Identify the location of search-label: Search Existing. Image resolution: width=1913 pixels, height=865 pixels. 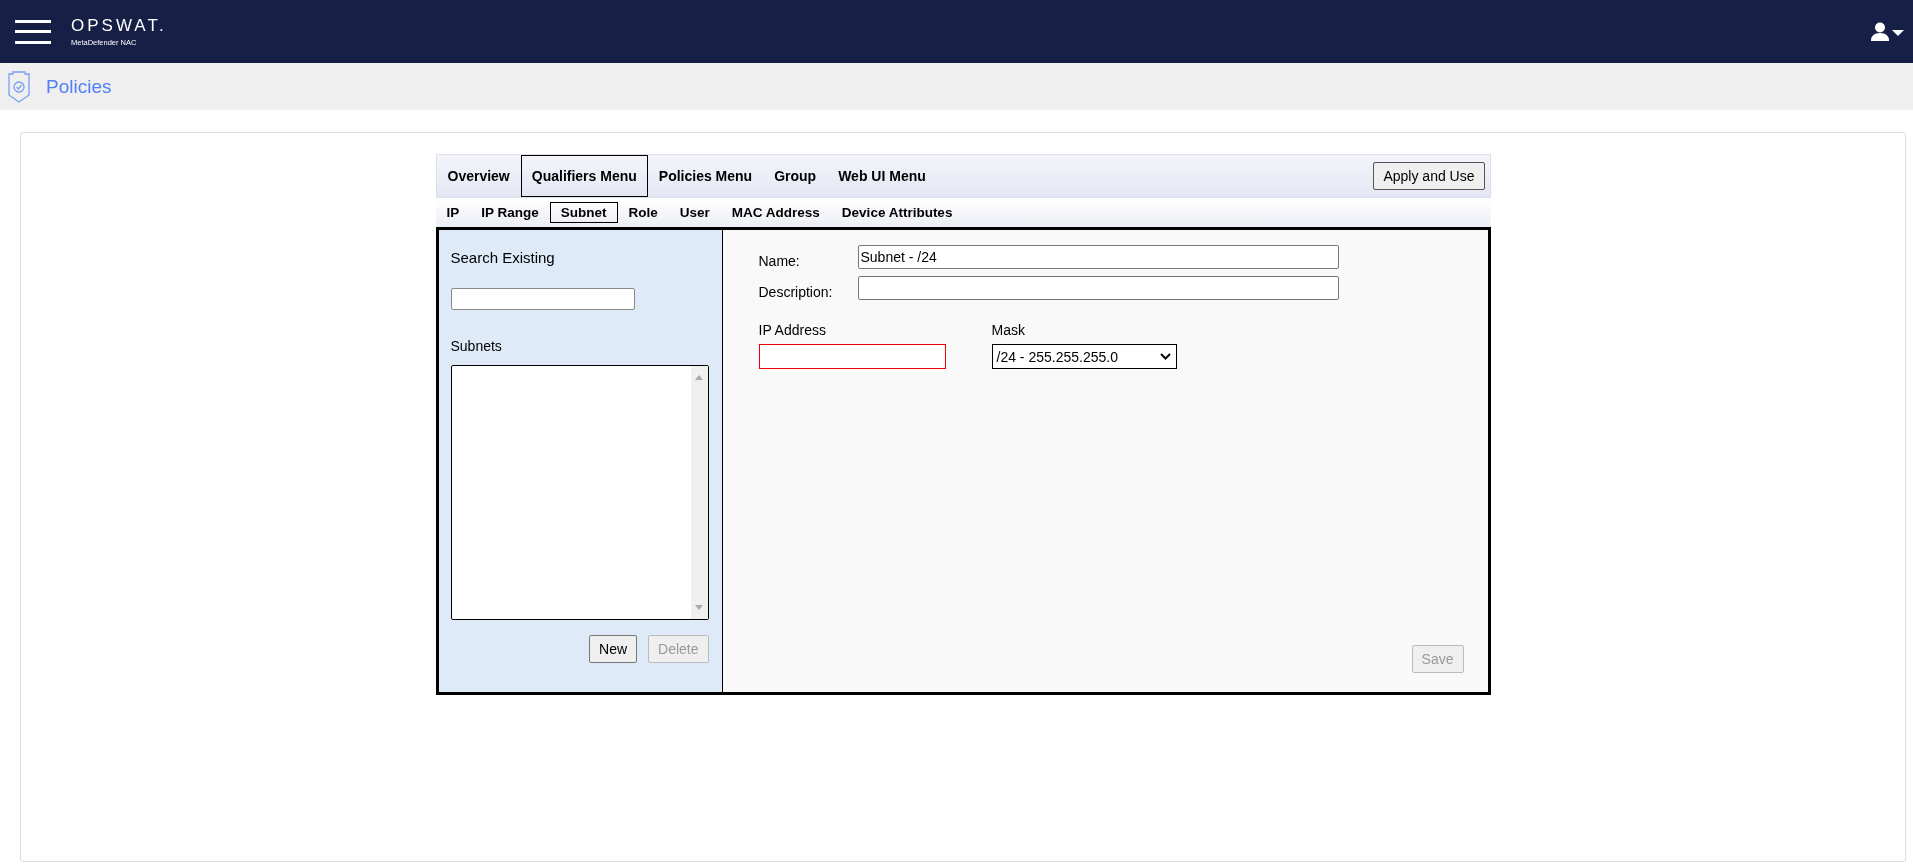
(503, 257).